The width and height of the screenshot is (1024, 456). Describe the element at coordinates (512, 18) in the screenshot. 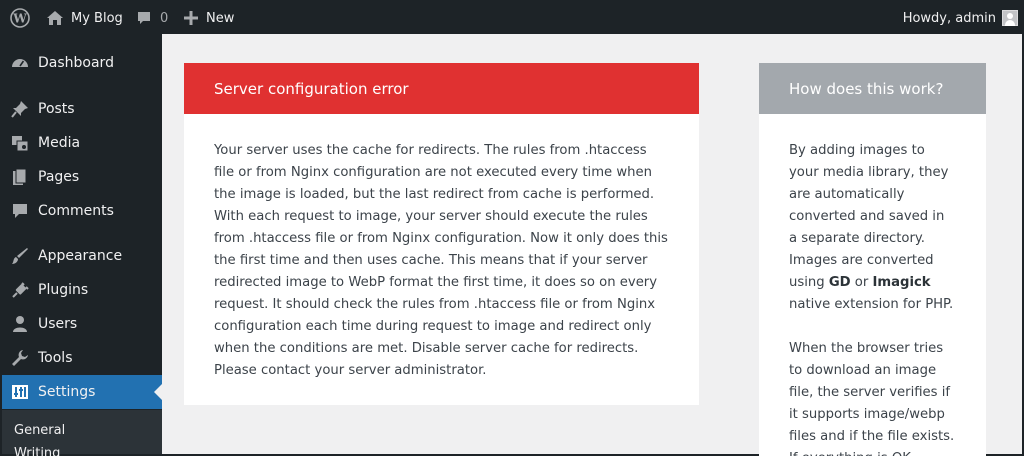

I see `admin-bar: W My Blog 0 New Howdy, admin` at that location.